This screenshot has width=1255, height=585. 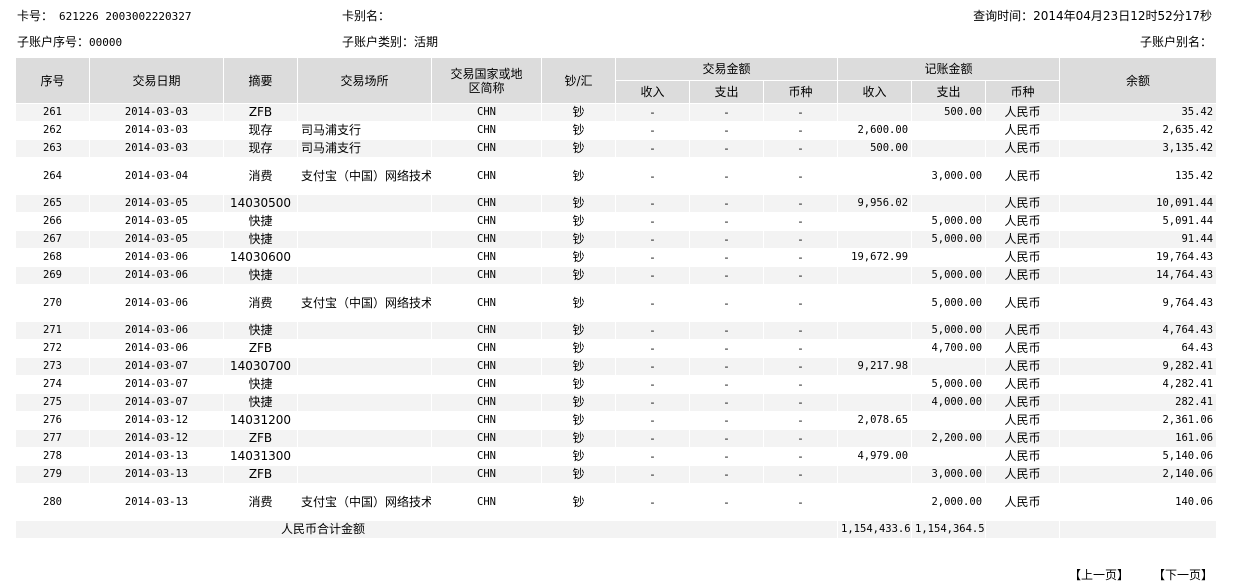 I want to click on cell-balance: 10,091.44, so click(x=1138, y=203).